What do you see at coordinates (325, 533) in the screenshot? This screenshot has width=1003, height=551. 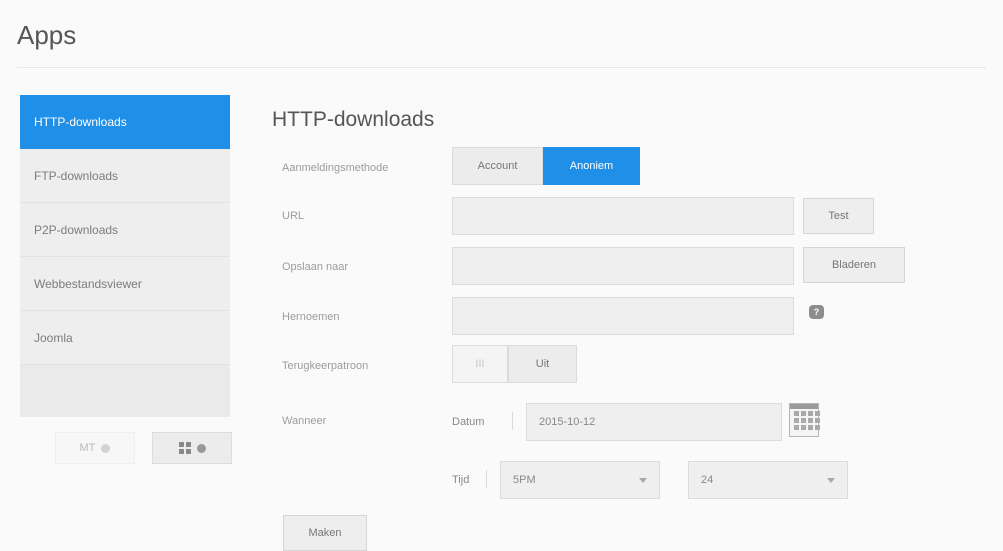 I see `create-button: Maken` at bounding box center [325, 533].